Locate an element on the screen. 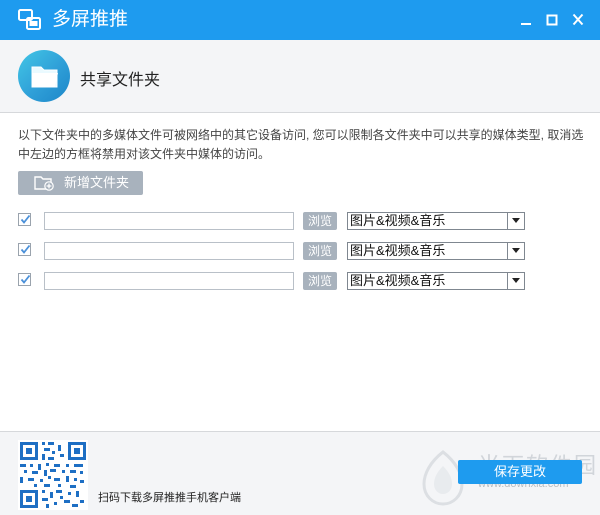 This screenshot has height=515, width=600. minimize-button is located at coordinates (526, 20).